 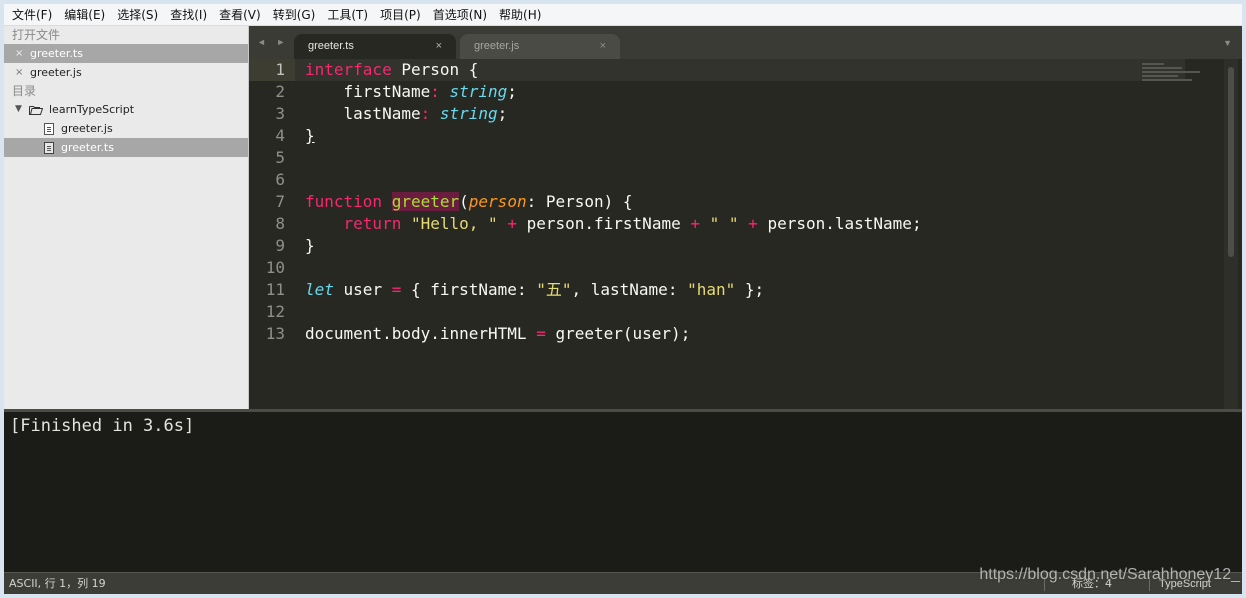 I want to click on operator-token: =, so click(x=396, y=289).